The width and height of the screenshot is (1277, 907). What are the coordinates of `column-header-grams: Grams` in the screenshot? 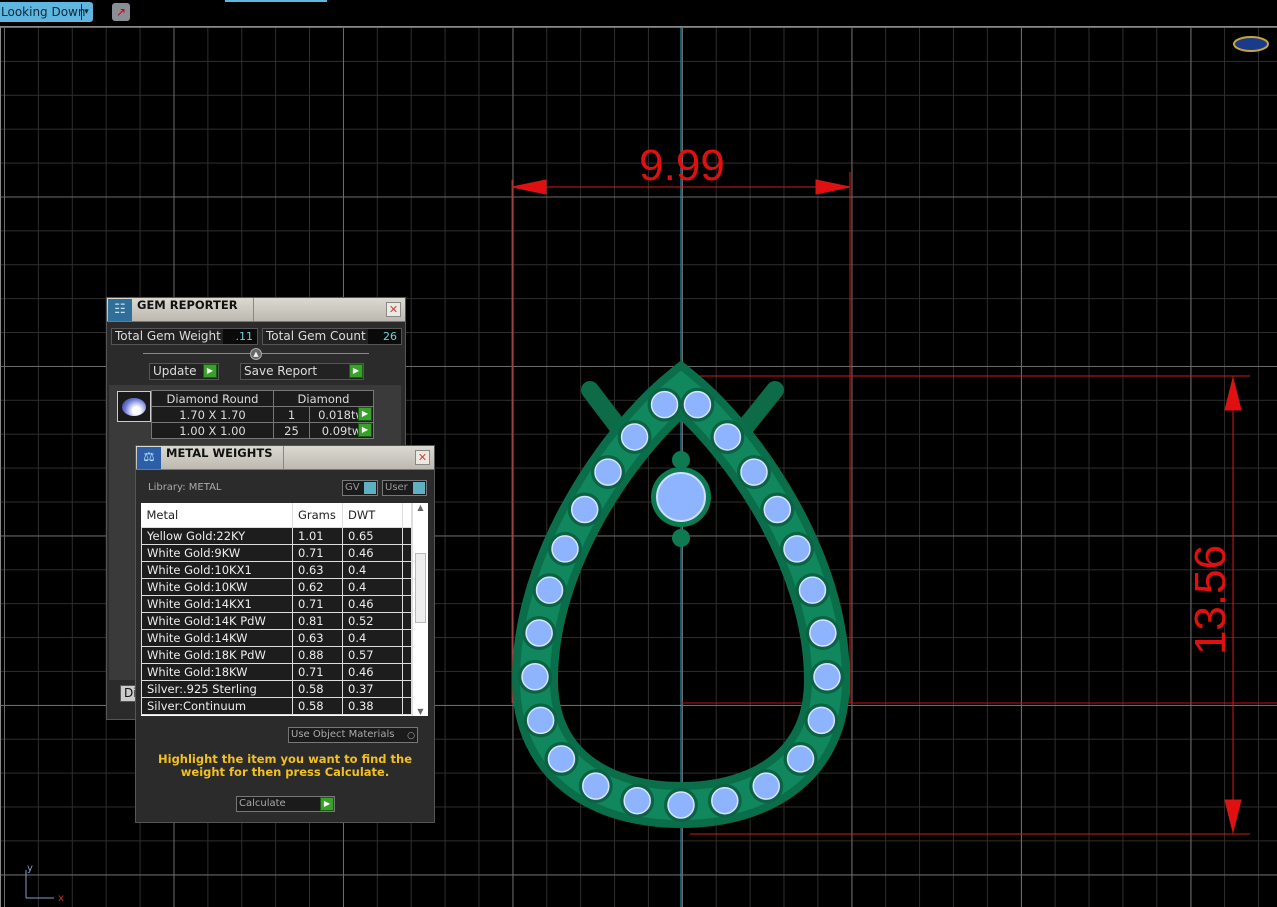 It's located at (317, 515).